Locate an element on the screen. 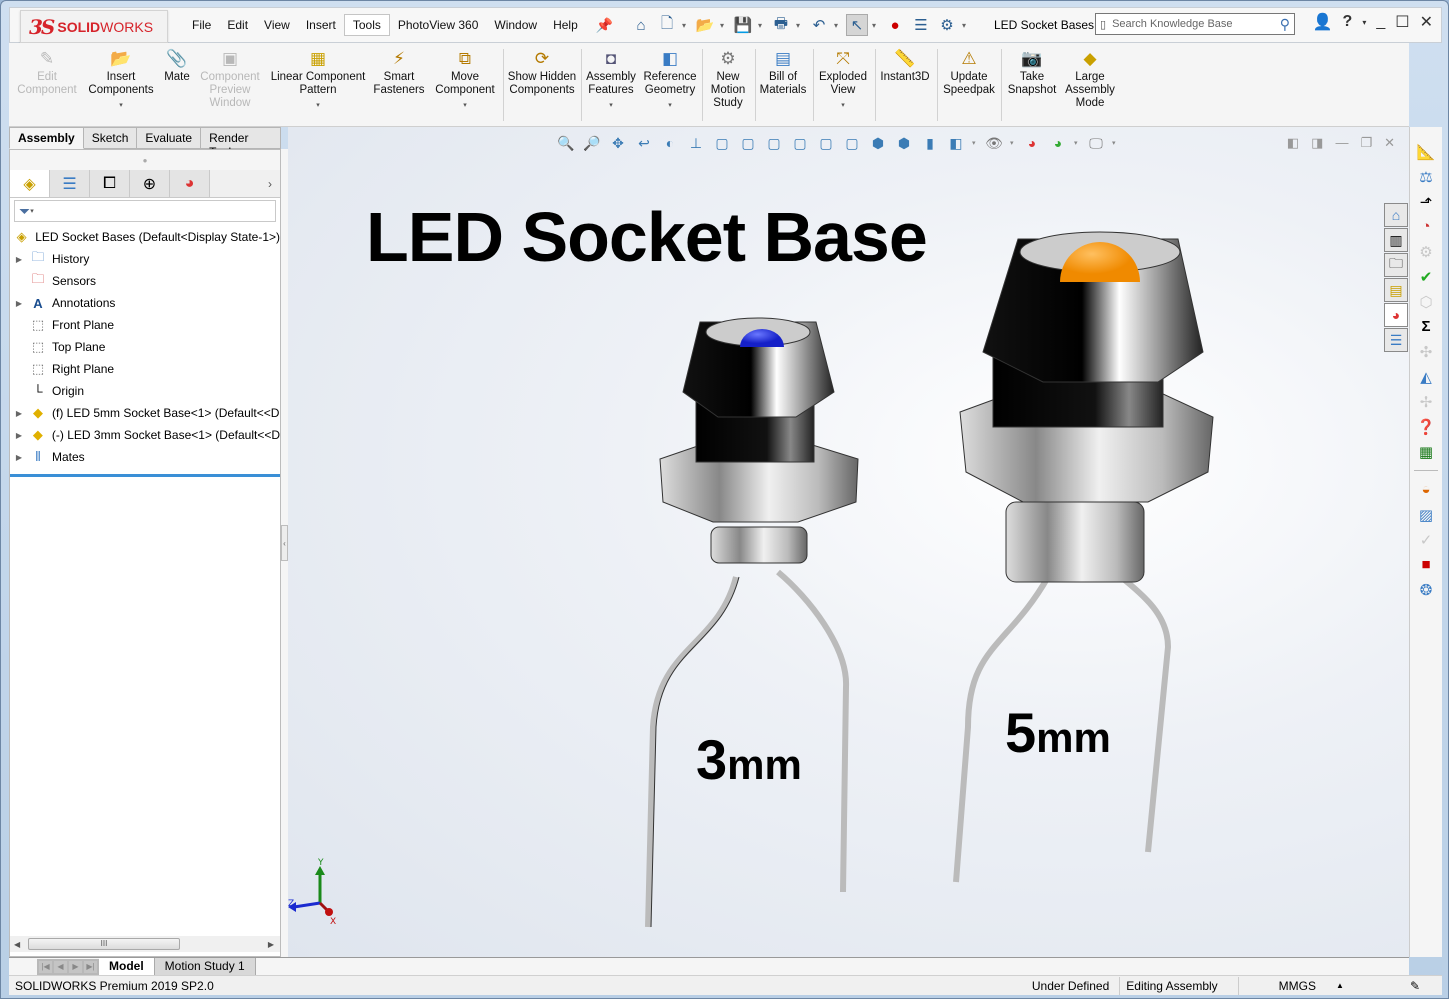  reference-geometry-dropdown: ▾ is located at coordinates (670, 105).